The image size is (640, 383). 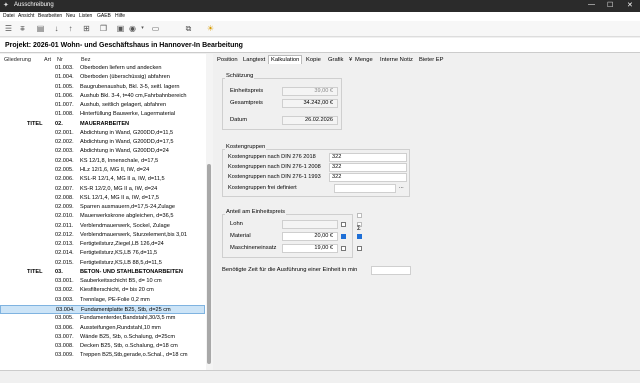 I want to click on datum-field: 26.02.2026, so click(x=310, y=120).